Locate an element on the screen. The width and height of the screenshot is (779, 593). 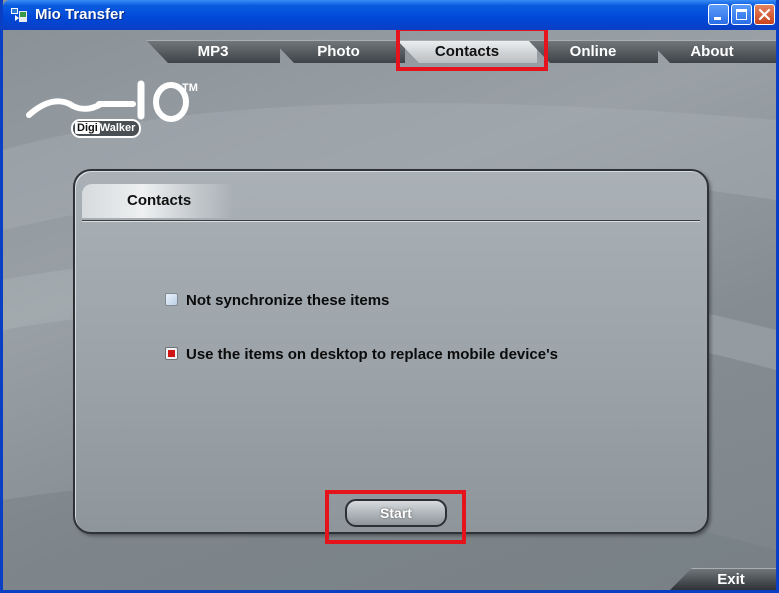
maximize-button is located at coordinates (741, 14).